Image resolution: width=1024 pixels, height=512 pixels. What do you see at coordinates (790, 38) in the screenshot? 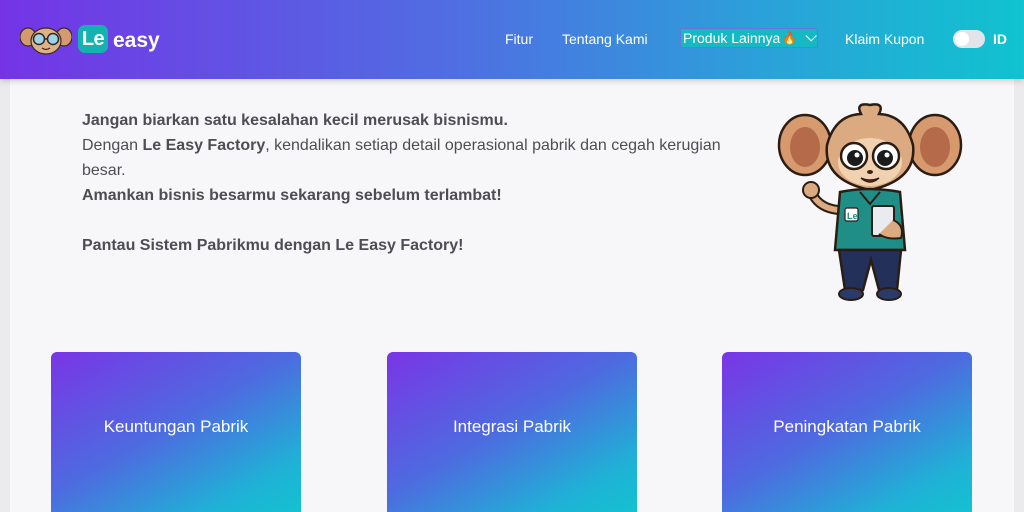
I see `fire-icon: 🔥` at bounding box center [790, 38].